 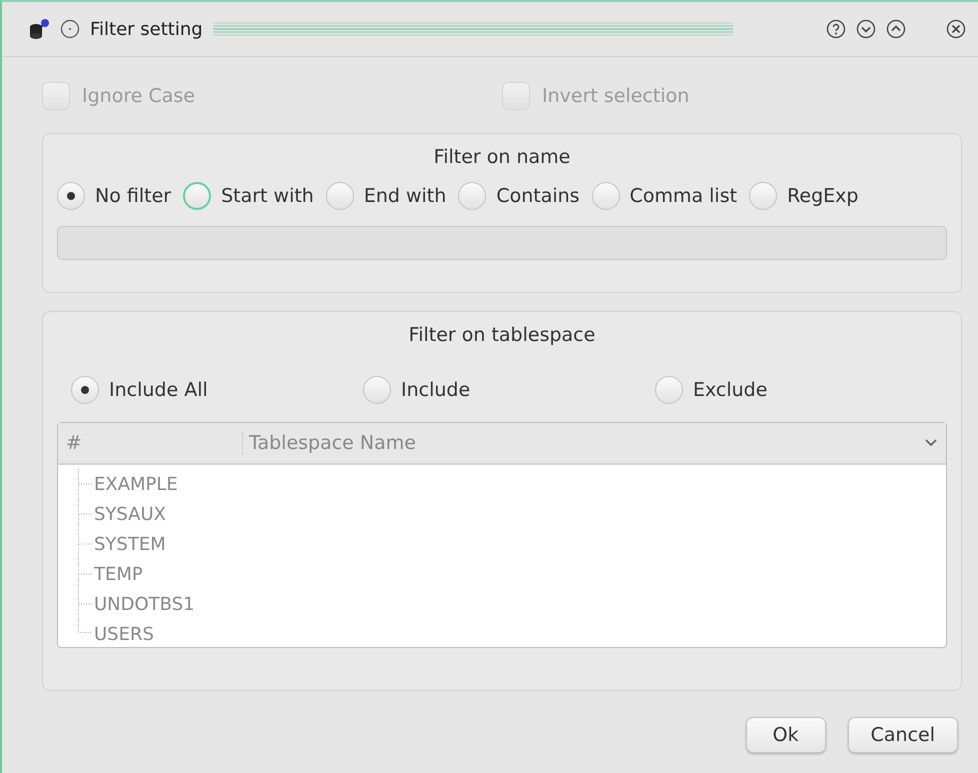 I want to click on tablespace-name: UNDOTBS1, so click(x=144, y=604).